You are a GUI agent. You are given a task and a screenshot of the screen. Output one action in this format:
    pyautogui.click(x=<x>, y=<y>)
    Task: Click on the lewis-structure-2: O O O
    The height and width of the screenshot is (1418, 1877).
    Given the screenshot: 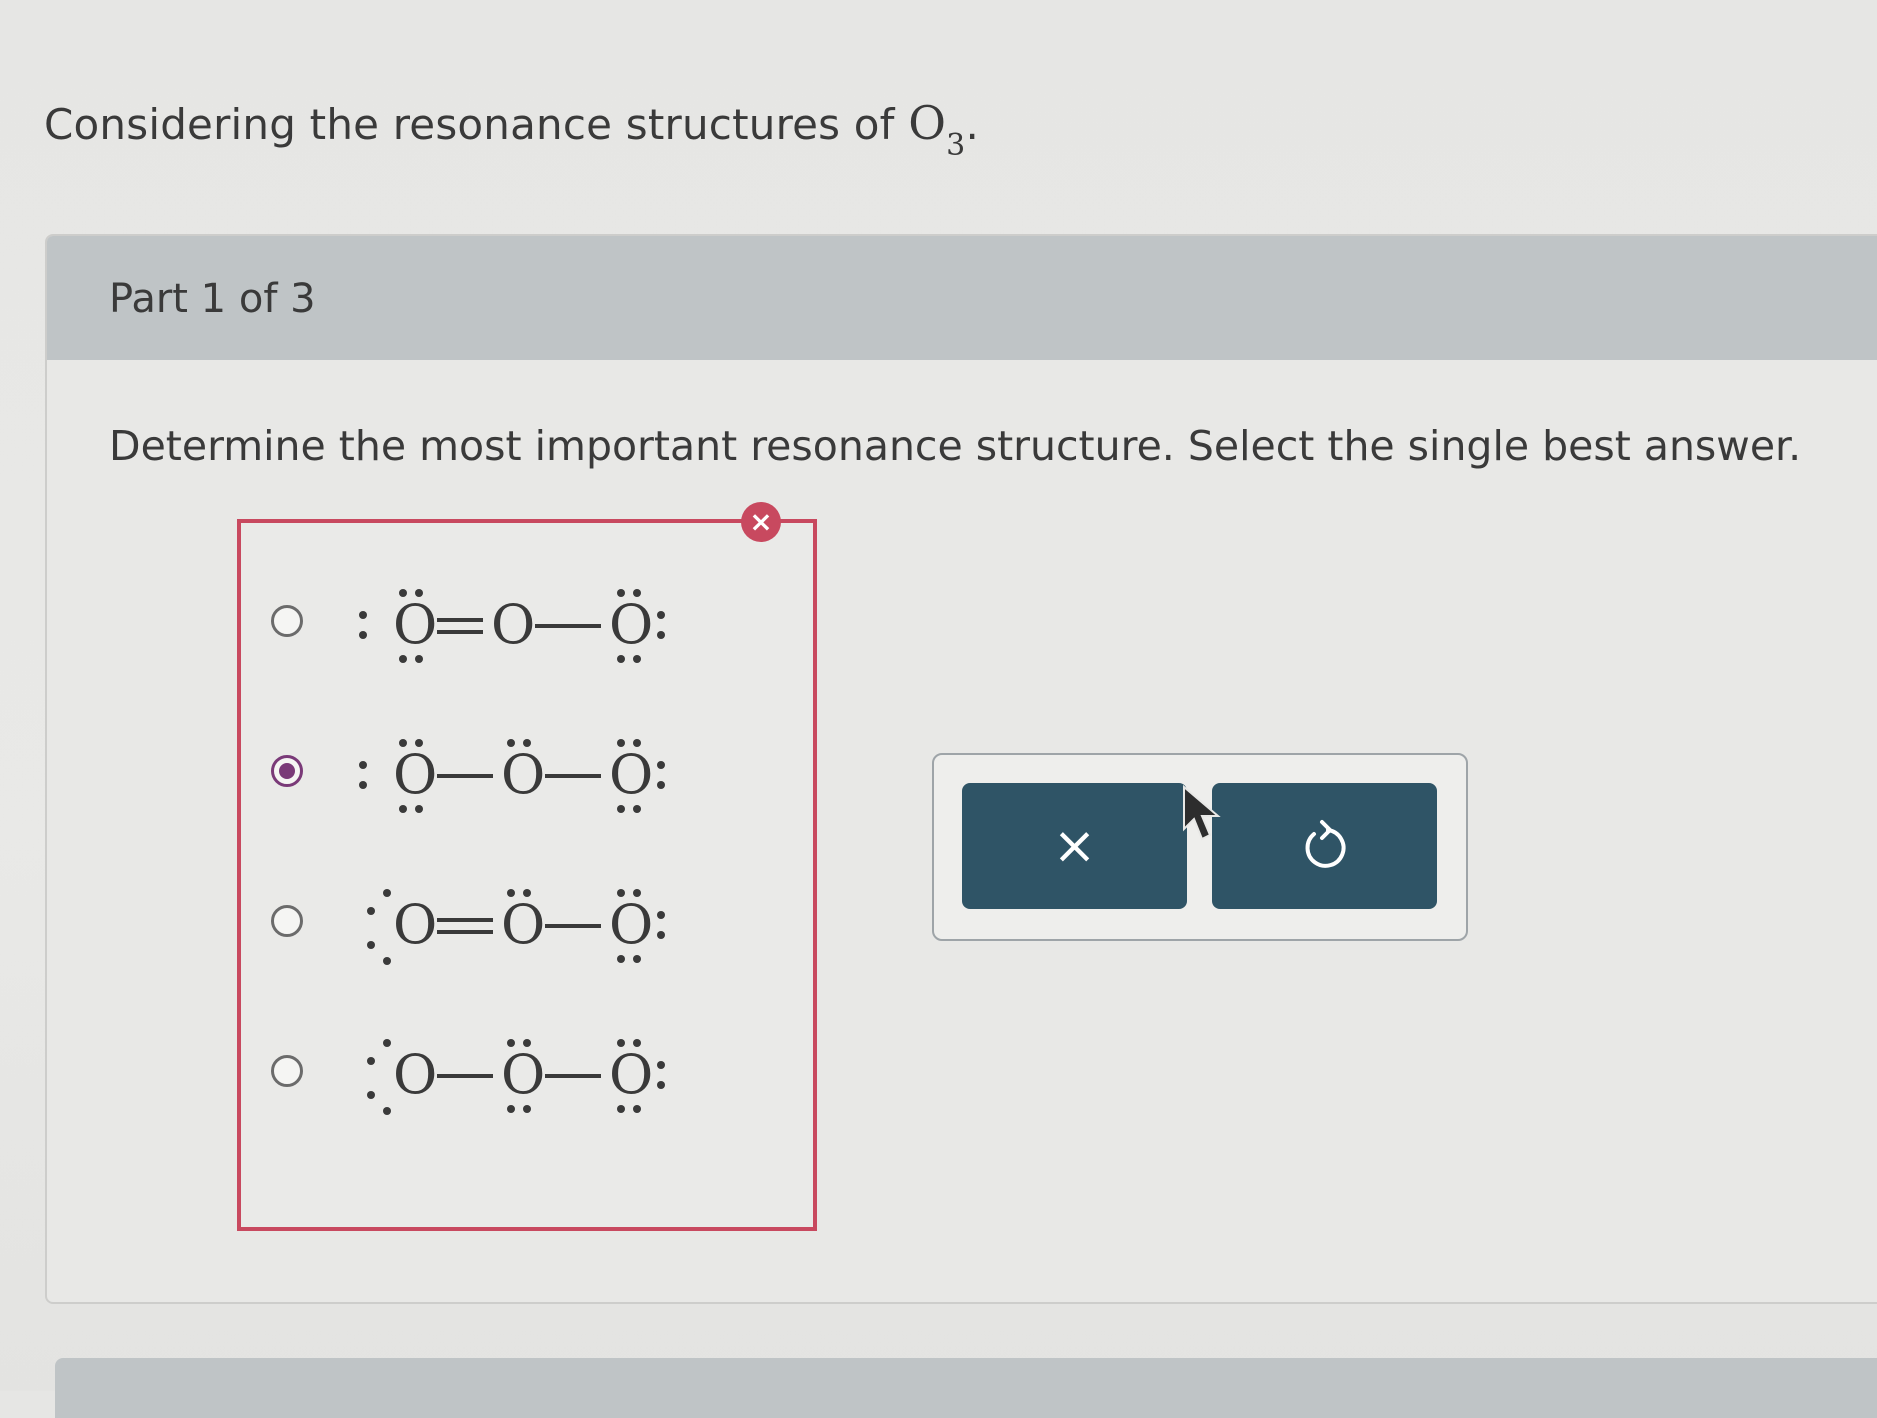 What is the action you would take?
    pyautogui.click(x=512, y=776)
    